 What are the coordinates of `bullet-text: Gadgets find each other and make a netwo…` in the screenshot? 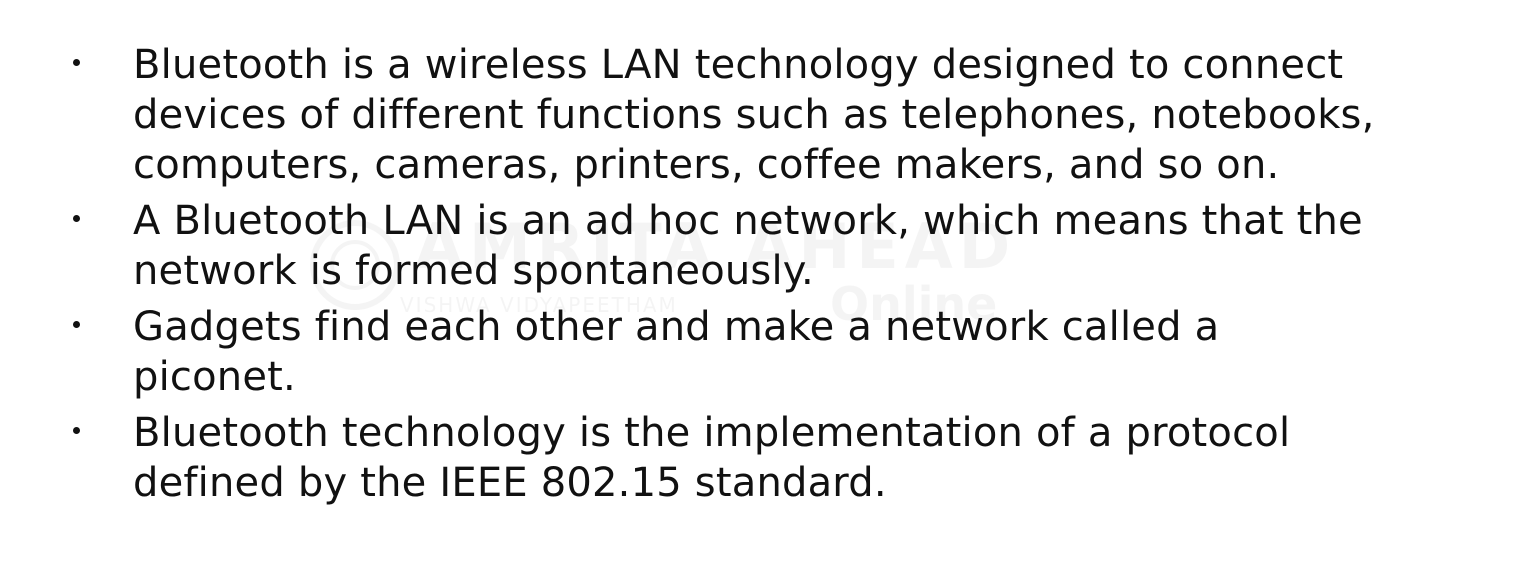 It's located at (676, 352).